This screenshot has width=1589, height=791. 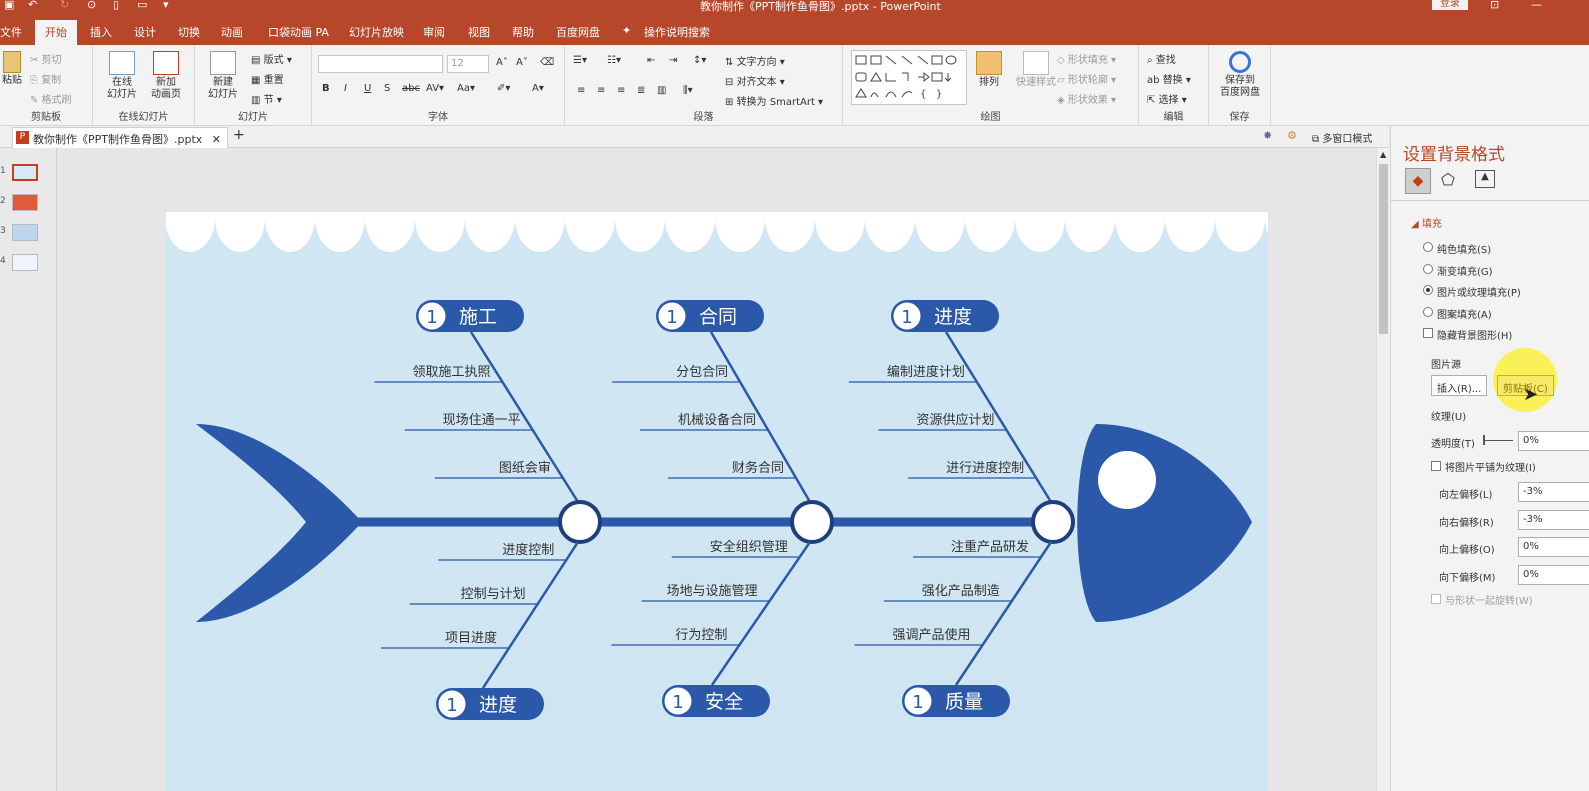 What do you see at coordinates (1086, 58) in the screenshot?
I see `shape-fill-button: ◇ 形状填充 ▾` at bounding box center [1086, 58].